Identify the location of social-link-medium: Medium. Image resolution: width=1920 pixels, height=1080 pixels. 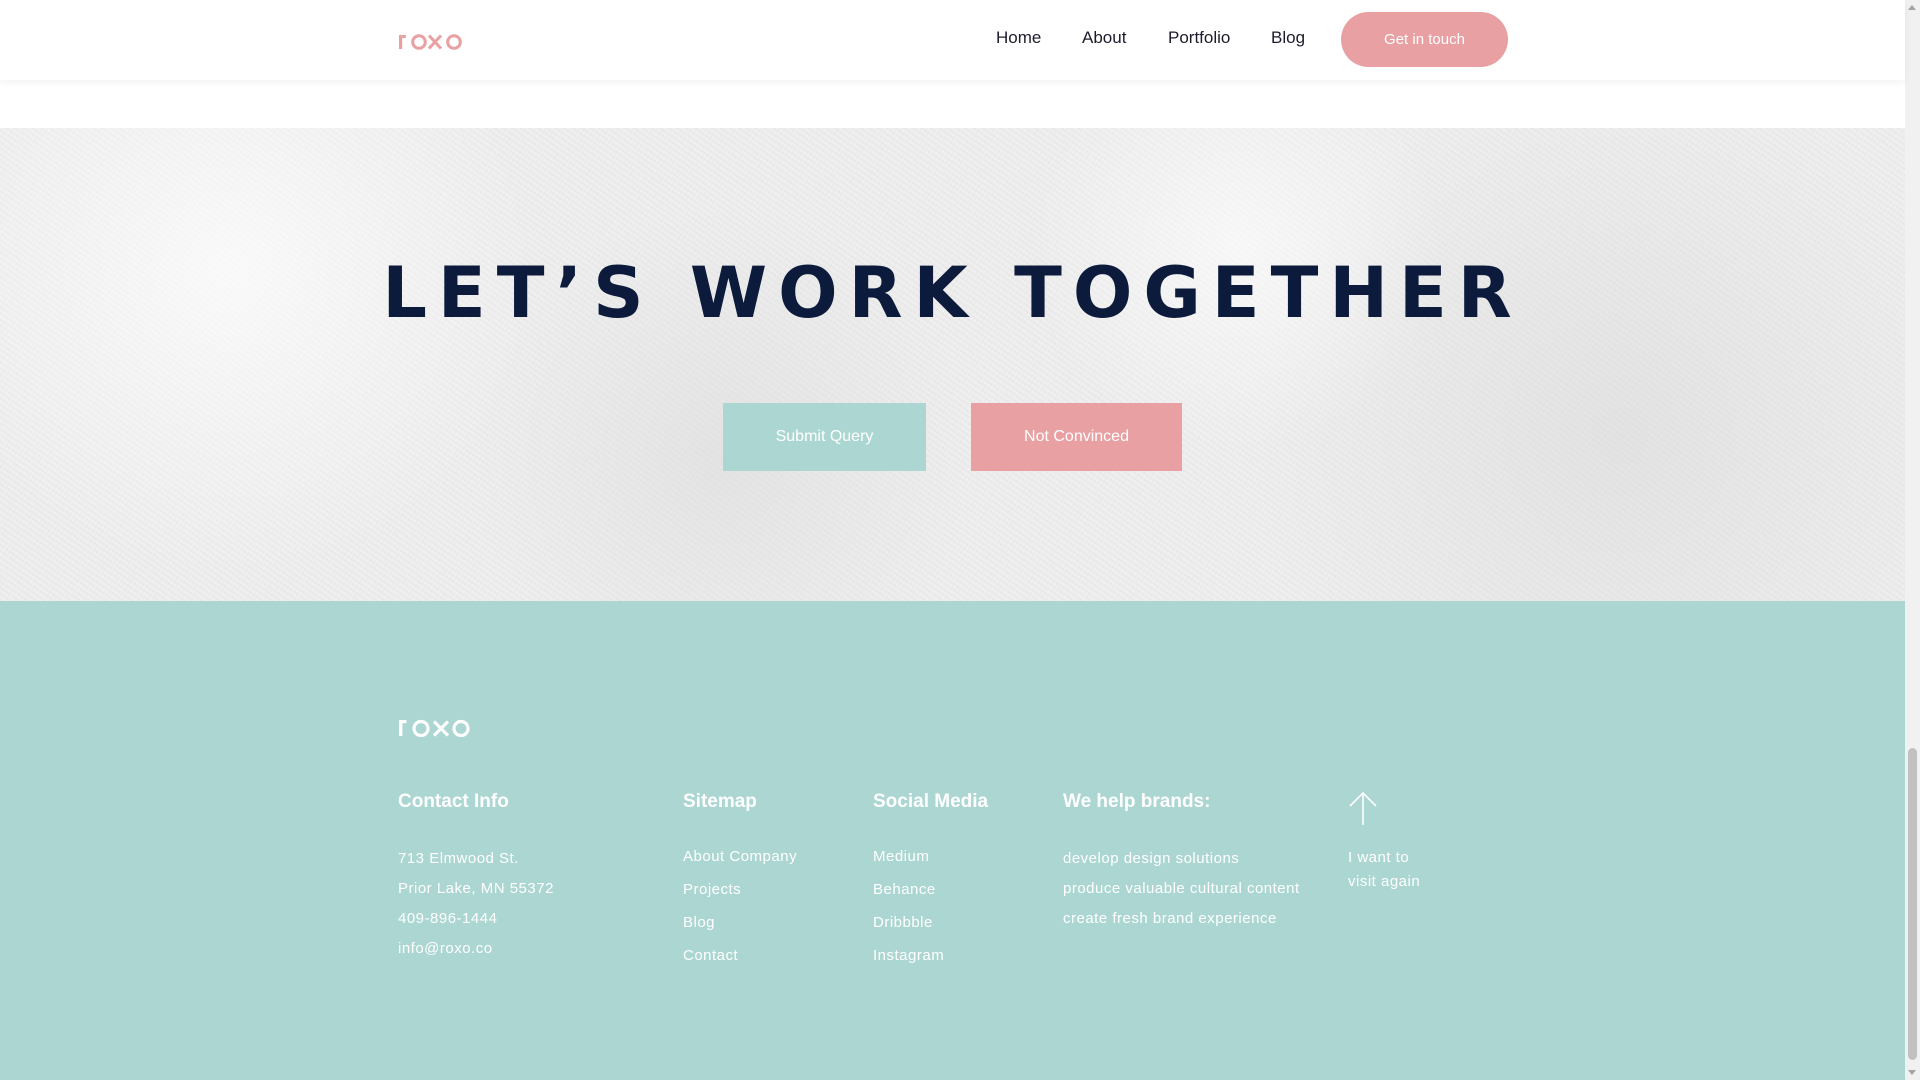
(901, 856).